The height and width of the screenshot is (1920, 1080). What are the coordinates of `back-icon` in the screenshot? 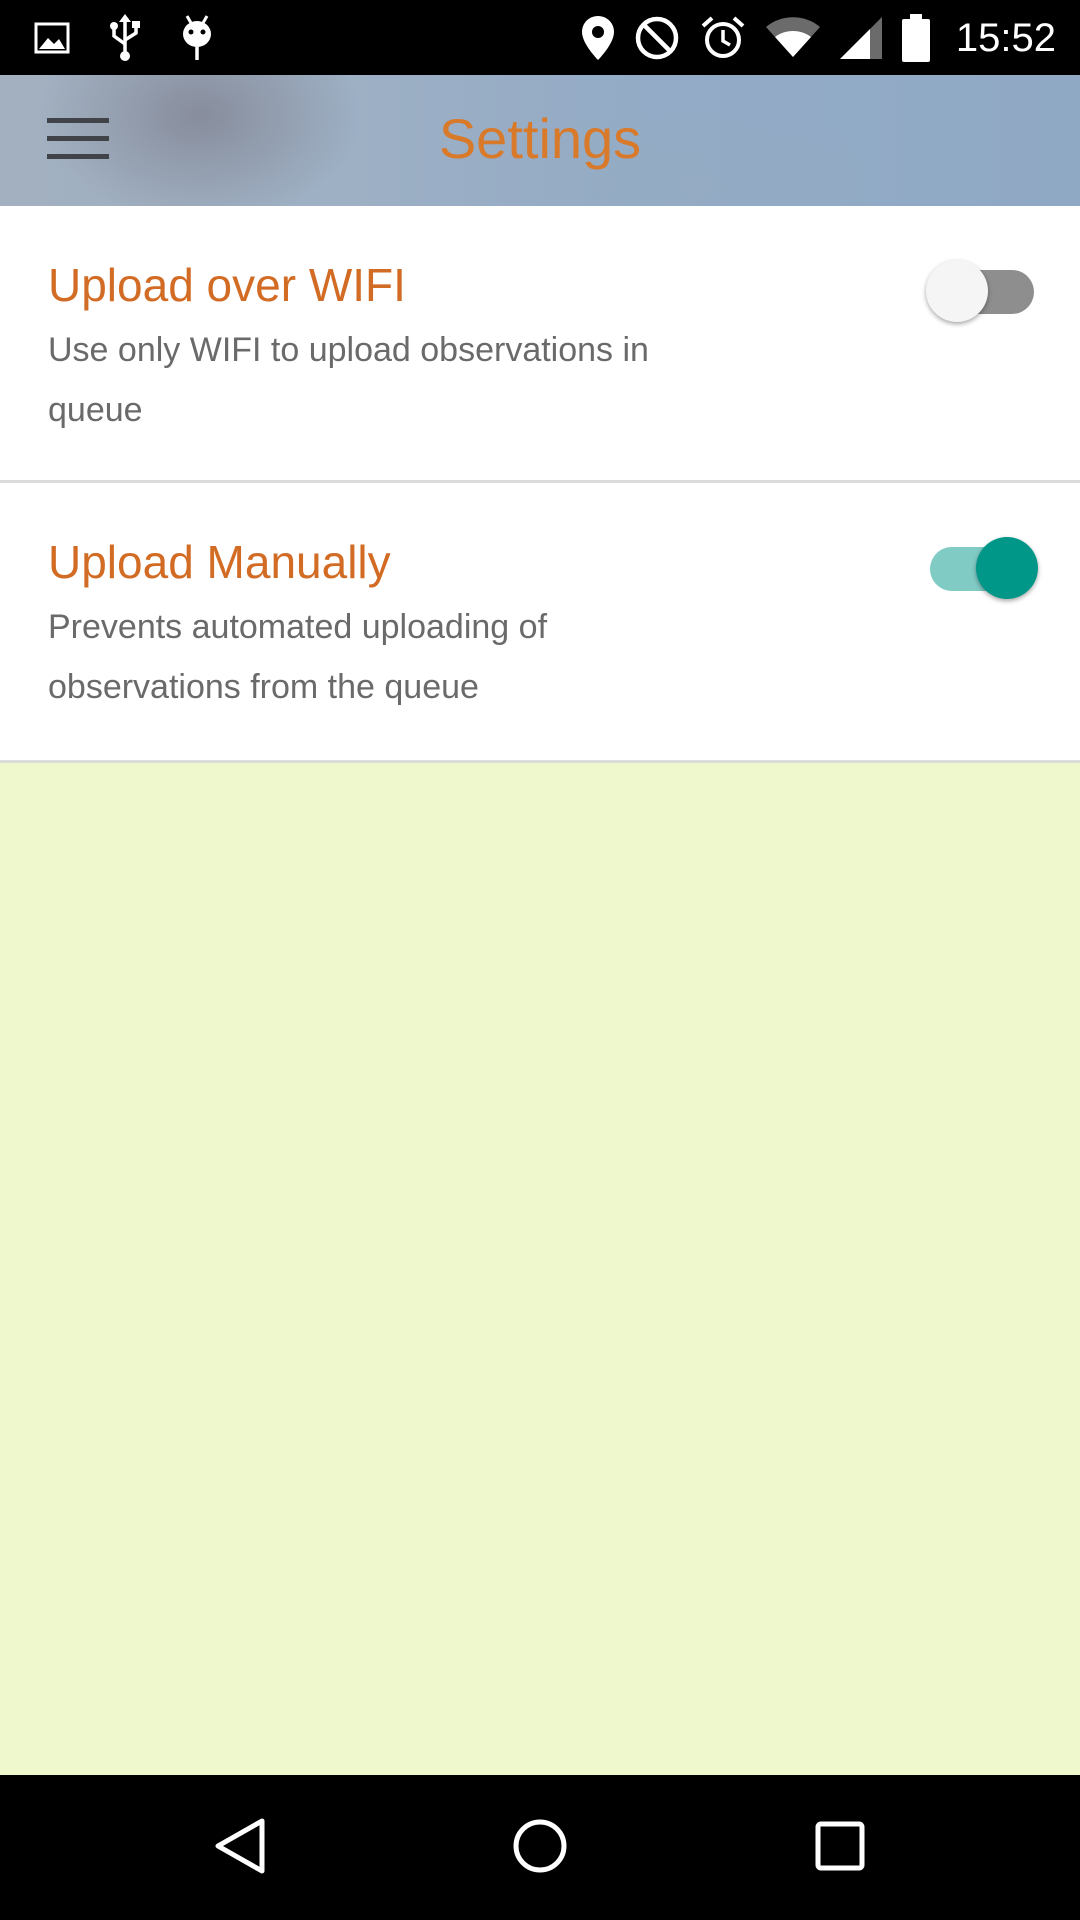 It's located at (240, 1848).